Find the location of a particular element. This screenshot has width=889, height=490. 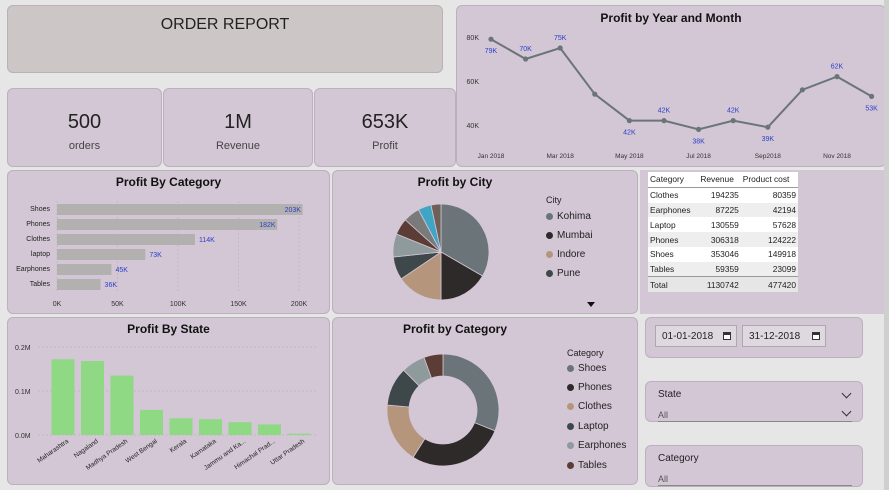

table-cell: 477420 is located at coordinates (769, 284).